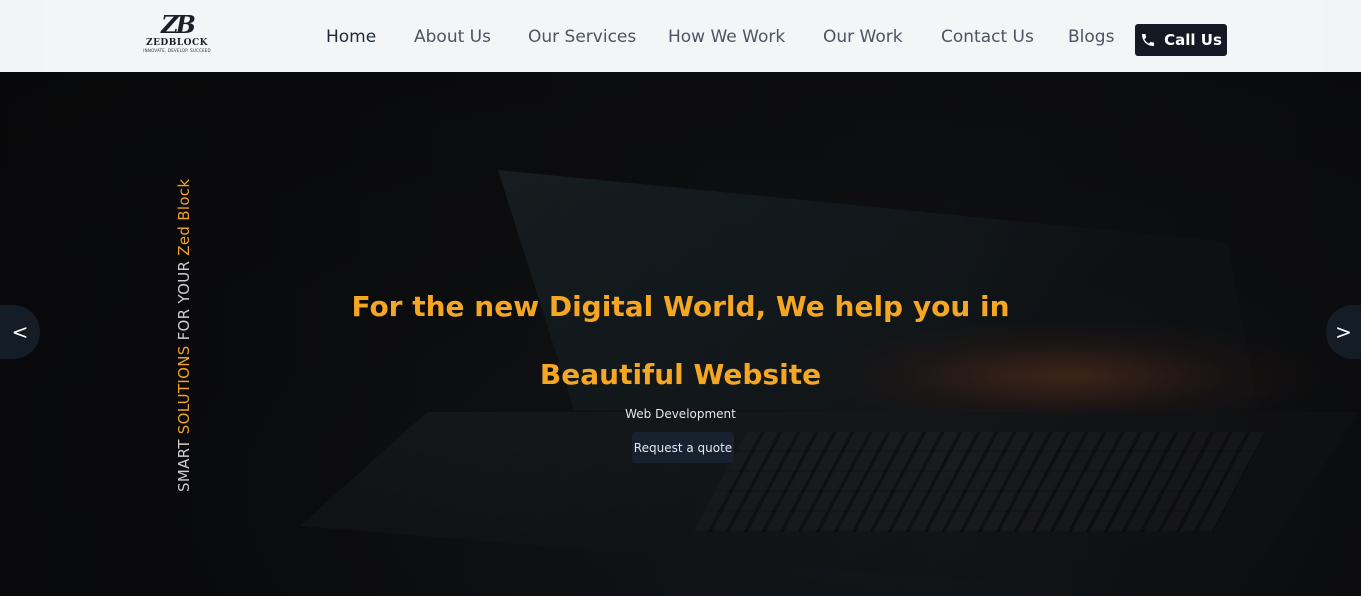  What do you see at coordinates (1343, 332) in the screenshot?
I see `chevron-right-icon: >` at bounding box center [1343, 332].